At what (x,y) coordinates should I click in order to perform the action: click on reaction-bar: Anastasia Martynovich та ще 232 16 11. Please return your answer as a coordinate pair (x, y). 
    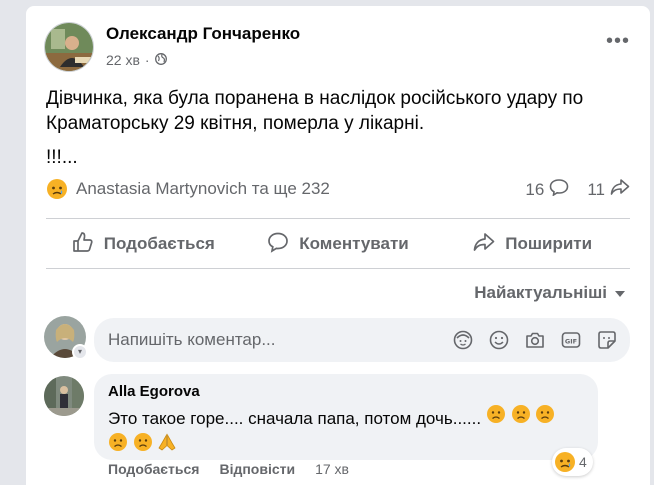
    Looking at the image, I should click on (338, 193).